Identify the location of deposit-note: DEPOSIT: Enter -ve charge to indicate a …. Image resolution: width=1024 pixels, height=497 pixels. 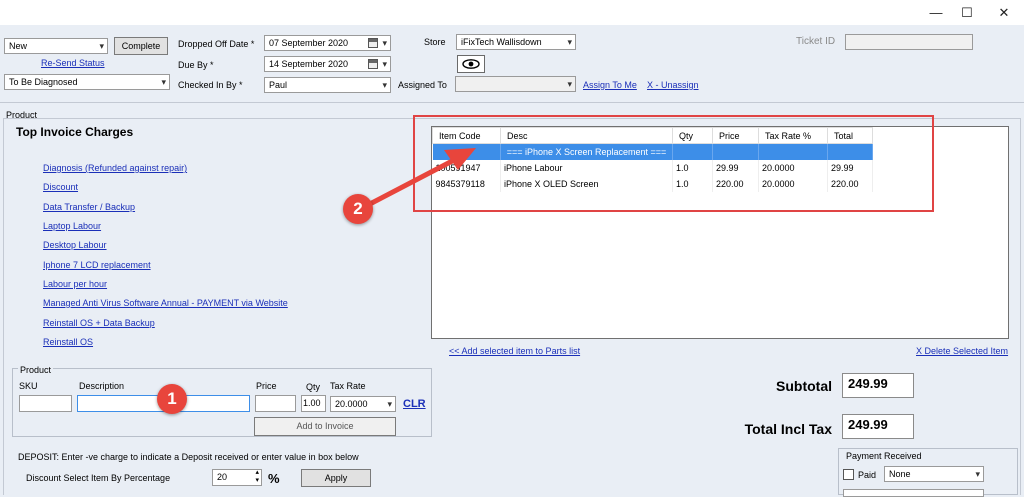
(188, 457).